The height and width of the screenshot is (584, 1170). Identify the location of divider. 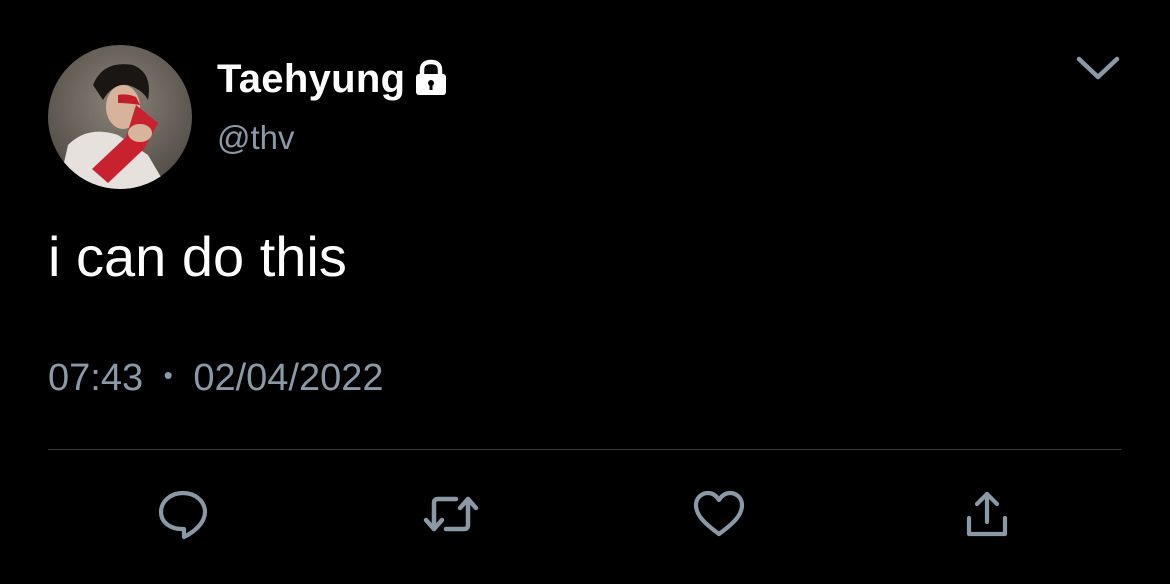
(584, 449).